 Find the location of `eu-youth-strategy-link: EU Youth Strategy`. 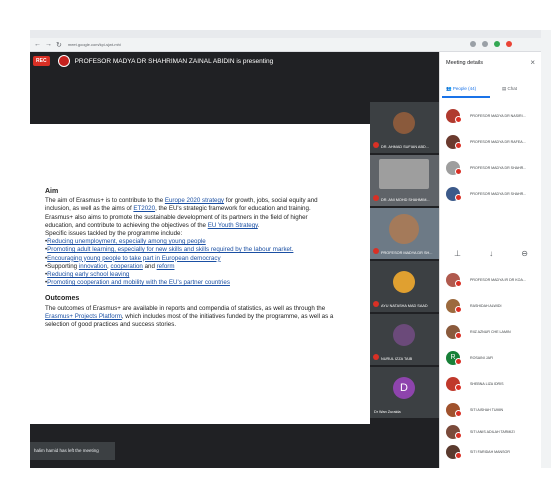

eu-youth-strategy-link: EU Youth Strategy is located at coordinates (233, 225).